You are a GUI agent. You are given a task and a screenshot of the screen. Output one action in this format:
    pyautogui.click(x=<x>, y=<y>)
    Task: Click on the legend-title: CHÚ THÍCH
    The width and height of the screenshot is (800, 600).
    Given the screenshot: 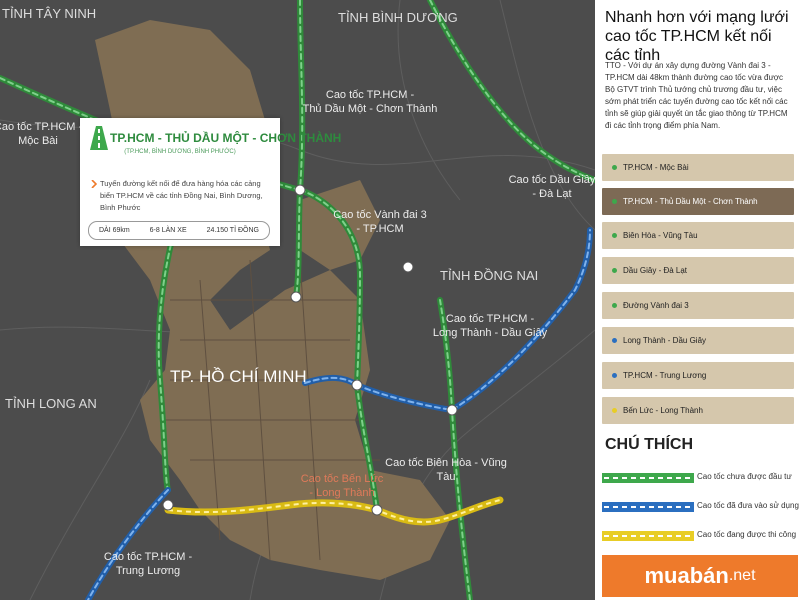 What is the action you would take?
    pyautogui.click(x=649, y=444)
    